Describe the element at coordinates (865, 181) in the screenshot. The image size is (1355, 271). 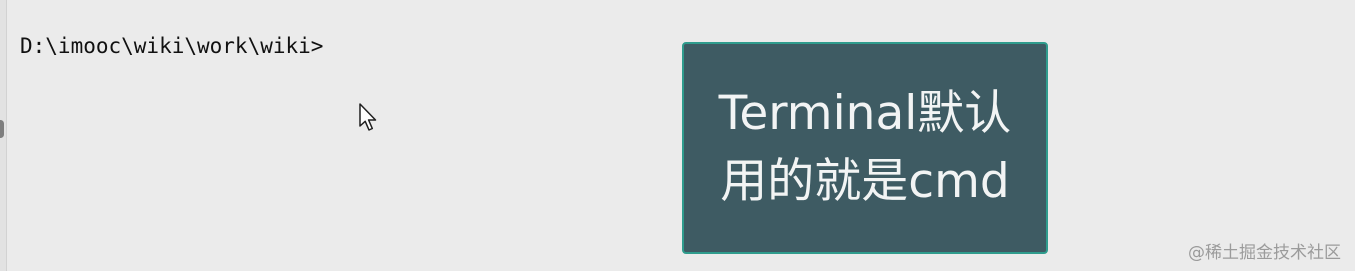
I see `callout-line-2: 用的就是cmd` at that location.